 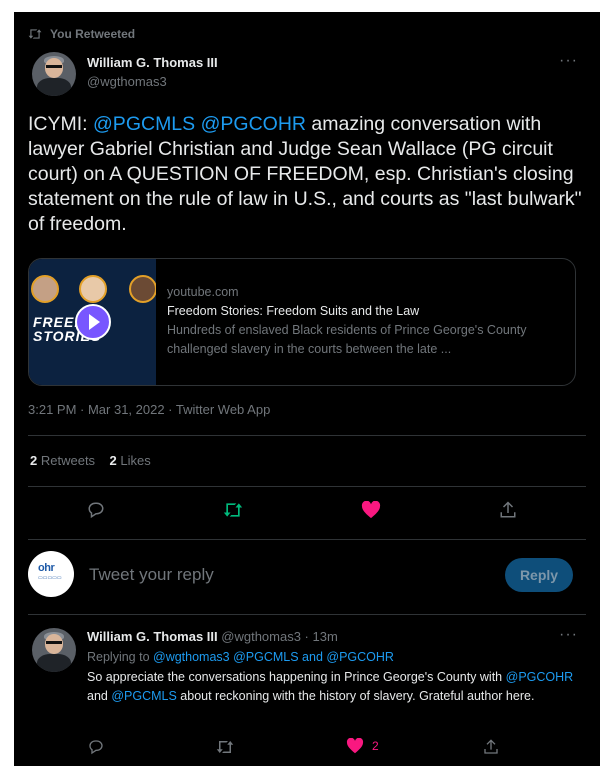 I want to click on reply-author-avatar, so click(x=54, y=650).